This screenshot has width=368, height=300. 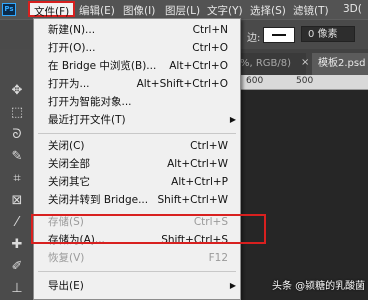 What do you see at coordinates (210, 30) in the screenshot?
I see `menu-item-shortcut: Ctrl+N` at bounding box center [210, 30].